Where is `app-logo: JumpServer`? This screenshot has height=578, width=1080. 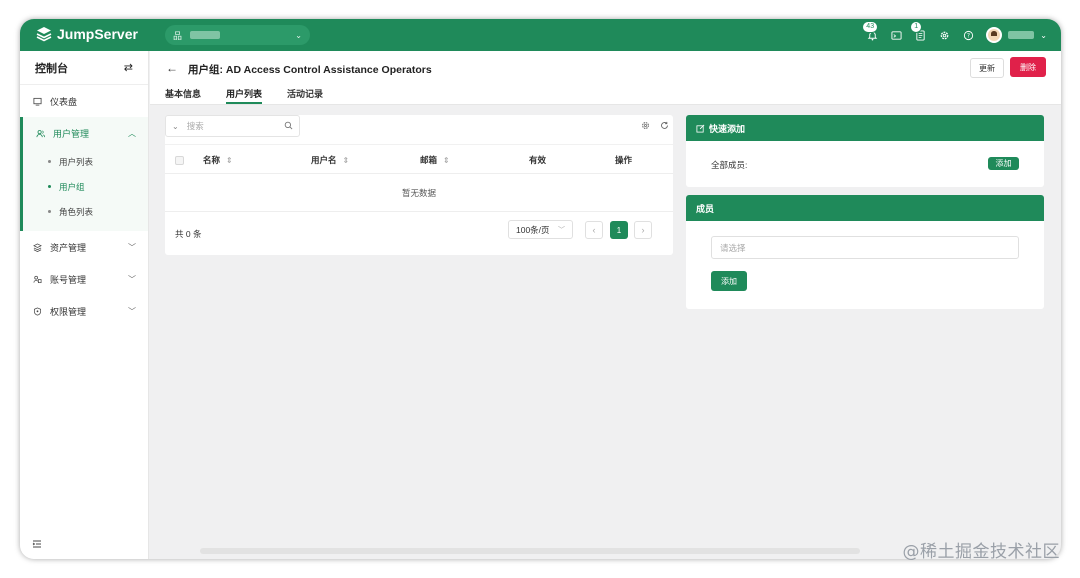 app-logo: JumpServer is located at coordinates (87, 34).